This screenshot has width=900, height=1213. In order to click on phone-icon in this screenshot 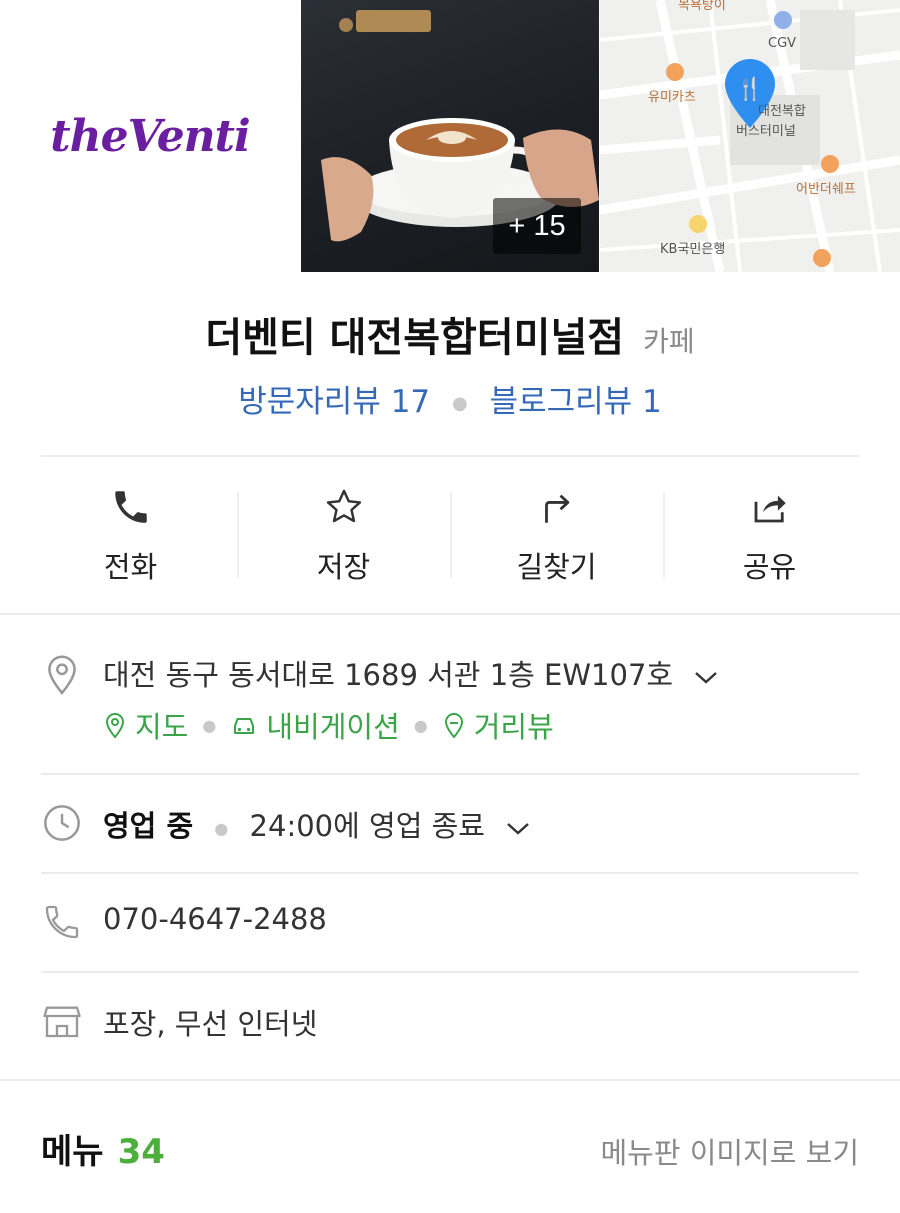, I will do `click(130, 507)`.